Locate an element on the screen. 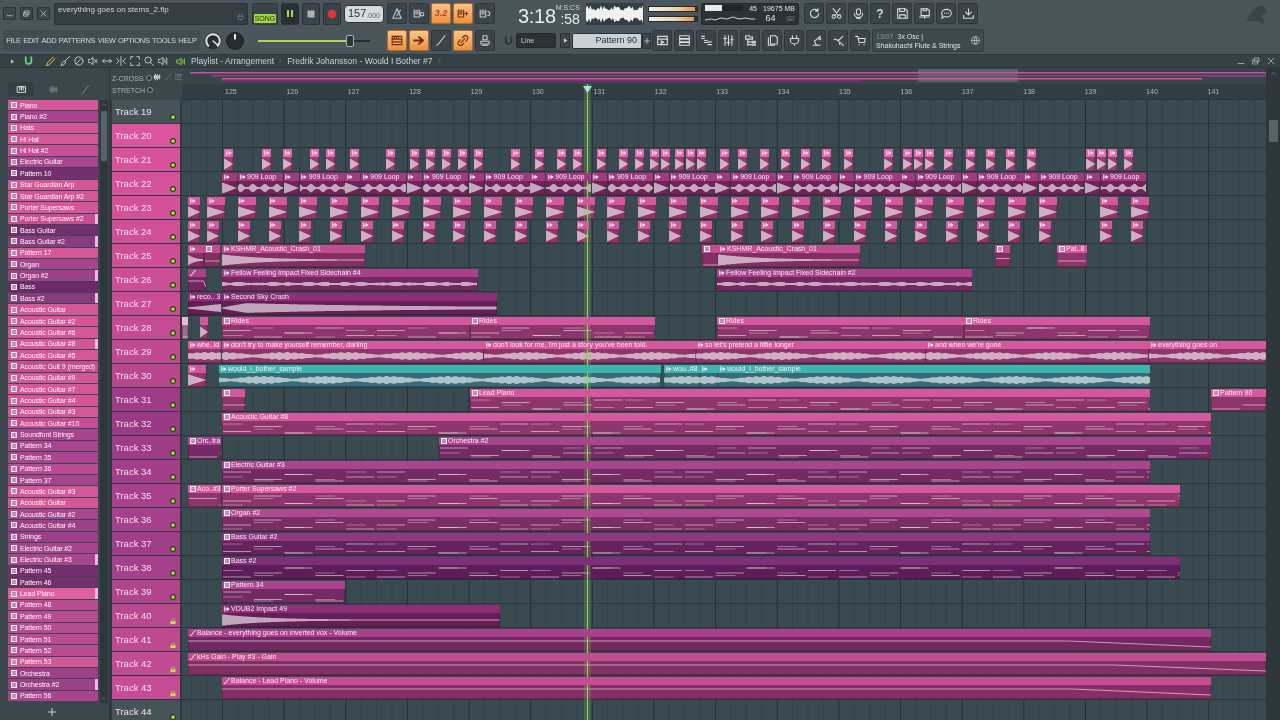 The width and height of the screenshot is (1280, 720). record-button is located at coordinates (332, 13).